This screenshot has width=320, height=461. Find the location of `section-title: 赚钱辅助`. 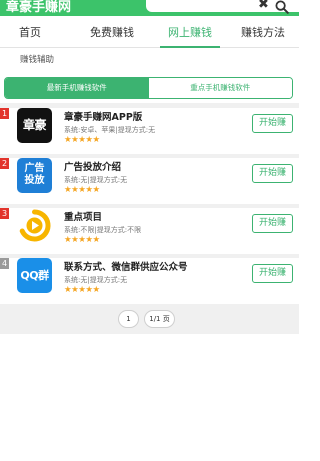

section-title: 赚钱辅助 is located at coordinates (149, 60).